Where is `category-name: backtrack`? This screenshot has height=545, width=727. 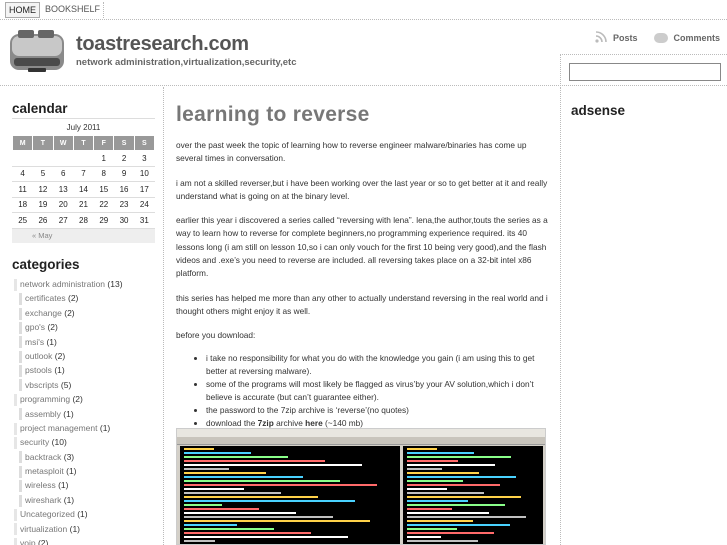
category-name: backtrack is located at coordinates (43, 456).